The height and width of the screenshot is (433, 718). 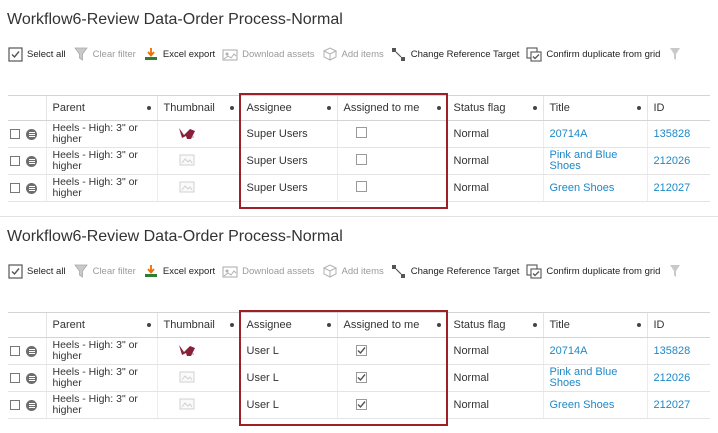 I want to click on row-select-cell, so click(x=27, y=405).